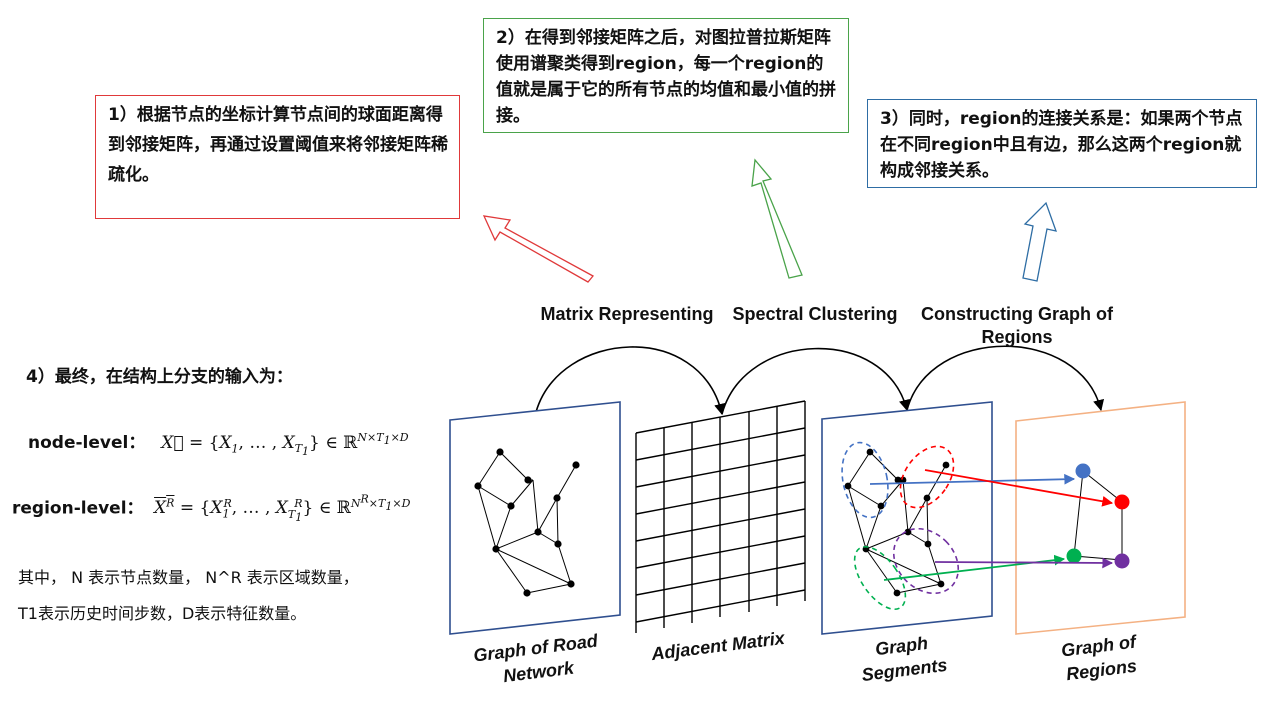 This screenshot has height=704, width=1271. I want to click on curve-arrow-matrix-representing, so click(630, 381).